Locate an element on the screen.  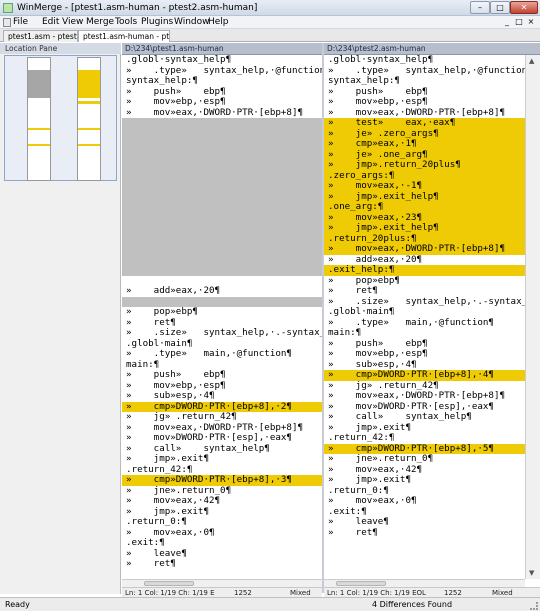
menu-file: File is located at coordinates (20, 22).